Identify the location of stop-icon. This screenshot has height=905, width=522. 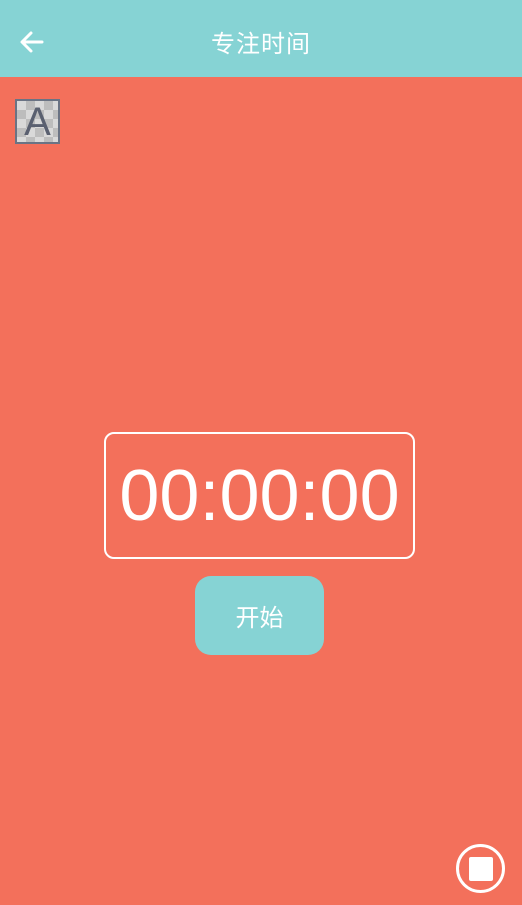
(480, 868).